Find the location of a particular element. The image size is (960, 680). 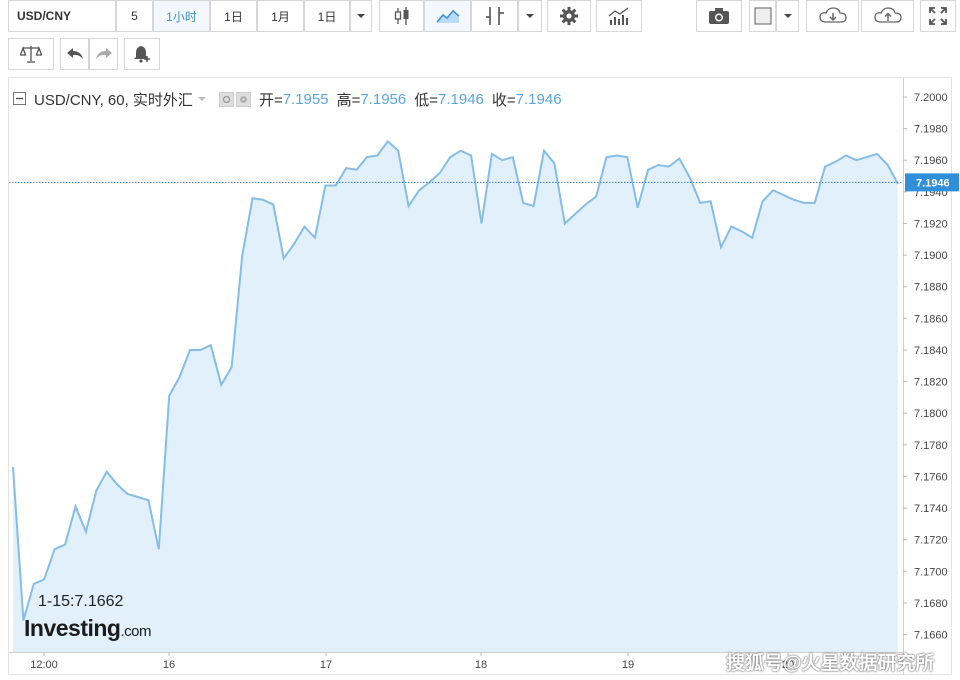

watermark: 搜狐号@火星数据研究所 is located at coordinates (830, 663).